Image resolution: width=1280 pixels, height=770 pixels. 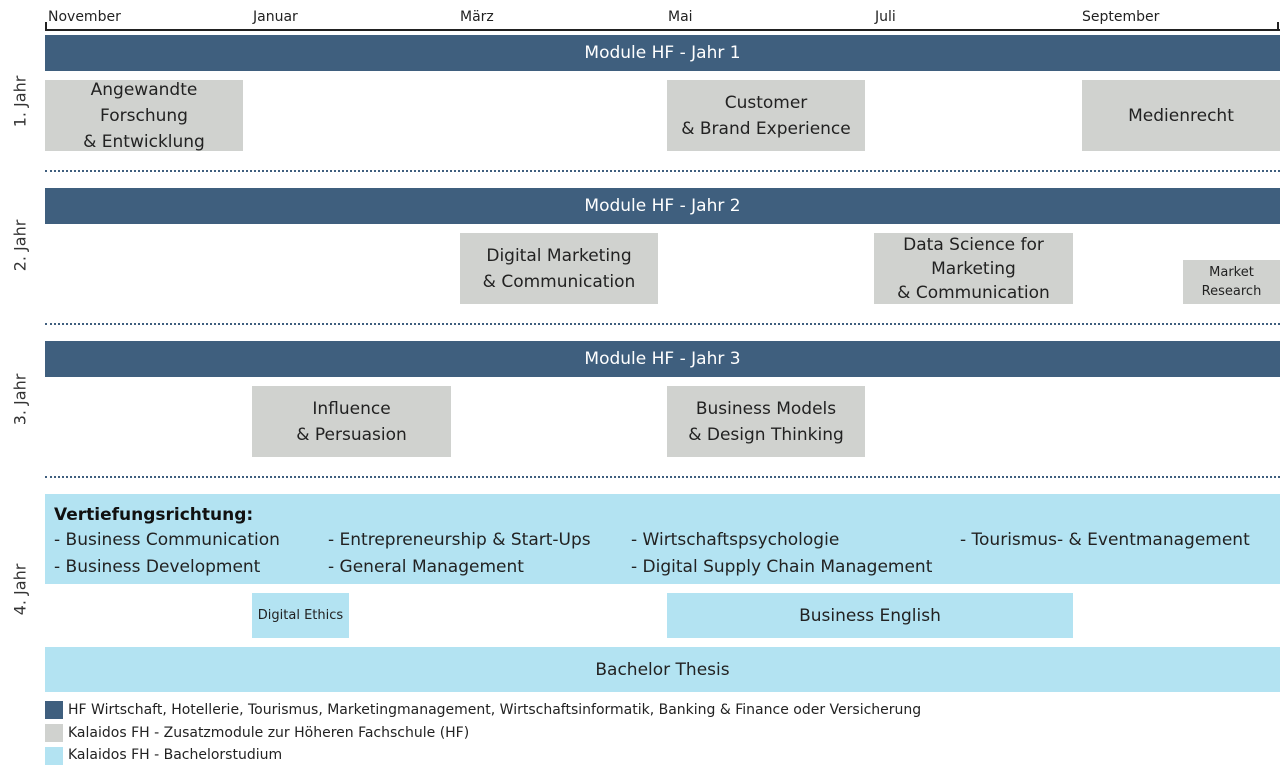 What do you see at coordinates (1105, 540) in the screenshot?
I see `specialization-item: - Tourismus- & Eventmanagement` at bounding box center [1105, 540].